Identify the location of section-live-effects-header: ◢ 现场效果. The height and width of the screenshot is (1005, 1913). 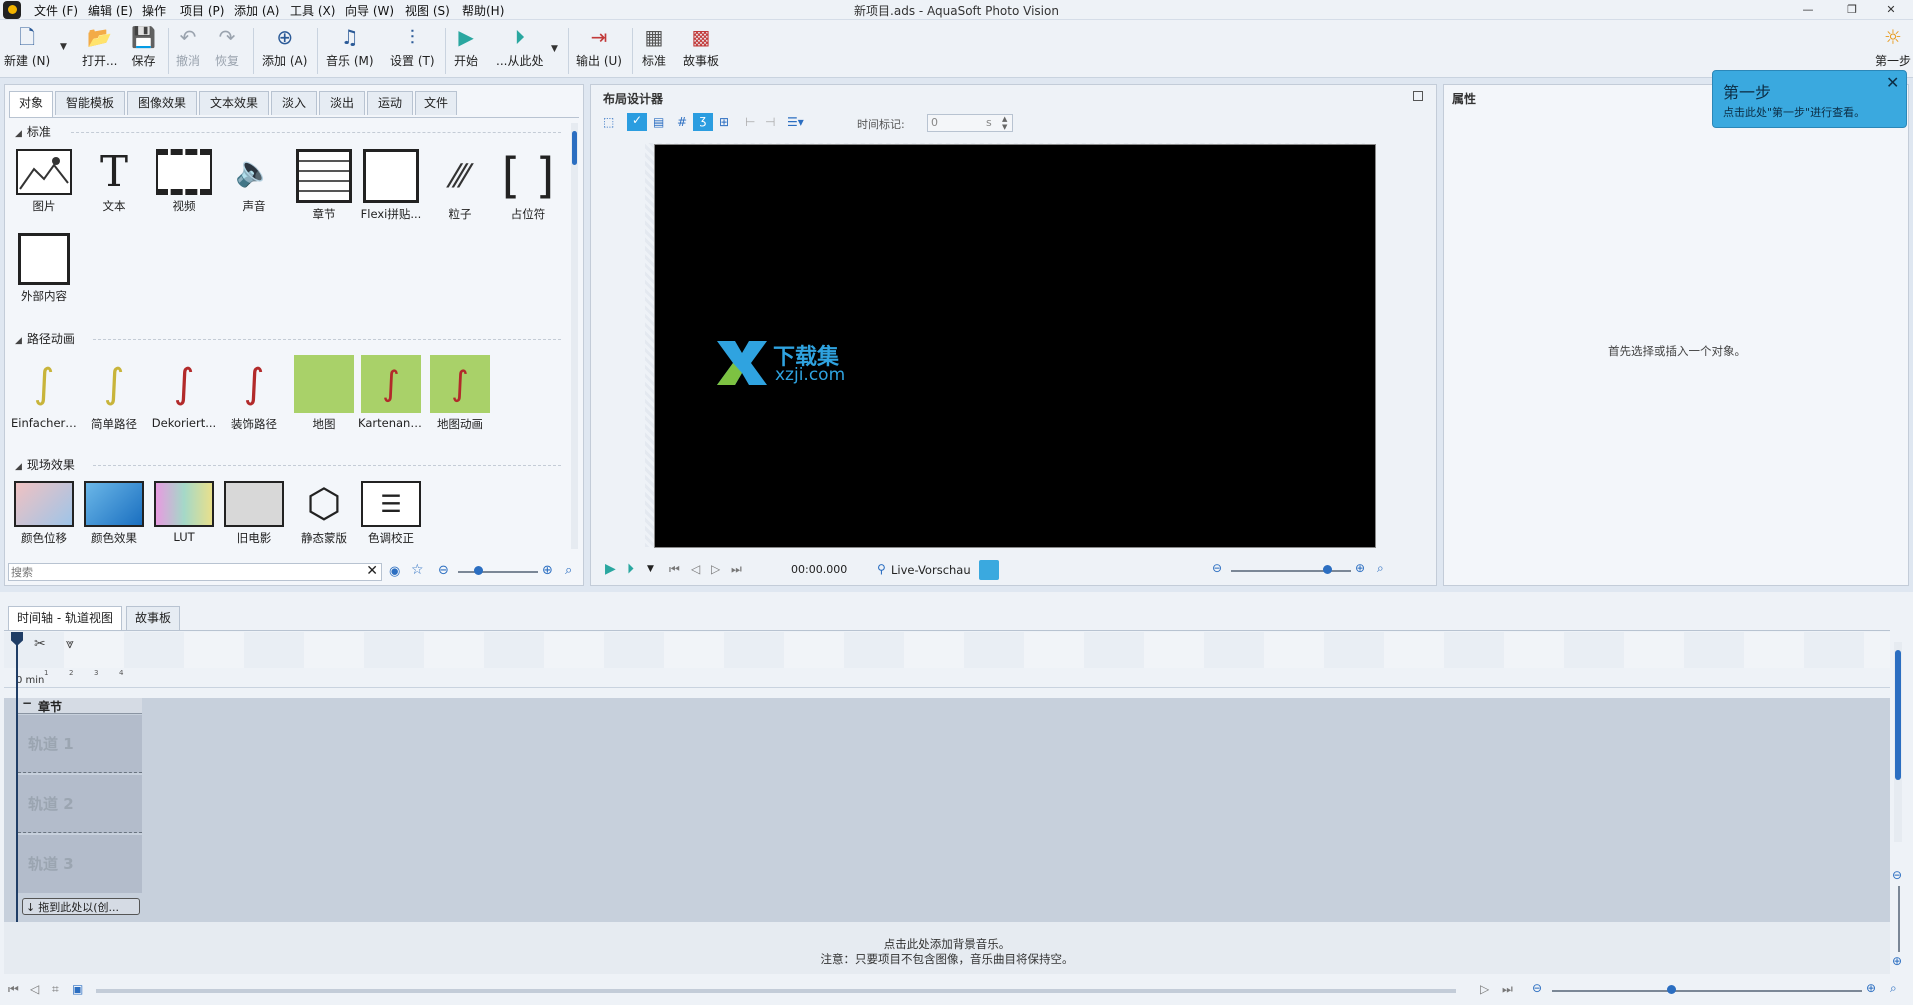
(45, 464).